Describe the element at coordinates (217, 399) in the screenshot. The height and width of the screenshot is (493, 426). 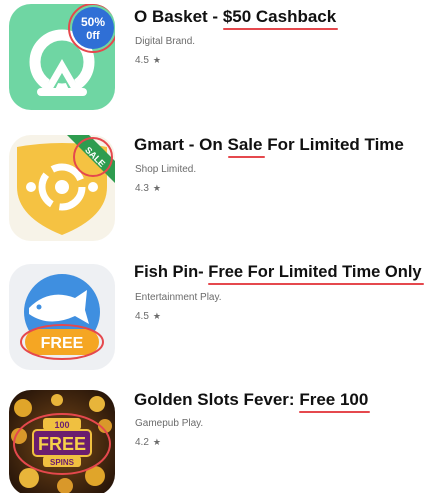
I see `title-main: Golden Slots Fever:` at that location.